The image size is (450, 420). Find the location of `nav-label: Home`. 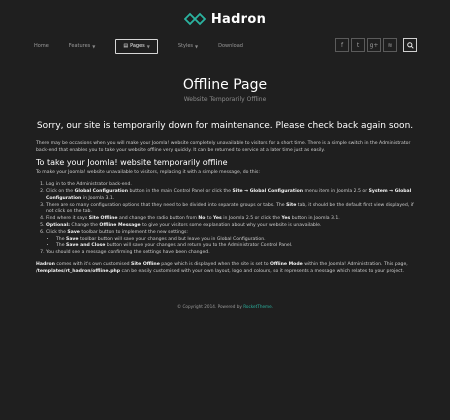

nav-label: Home is located at coordinates (41, 46).